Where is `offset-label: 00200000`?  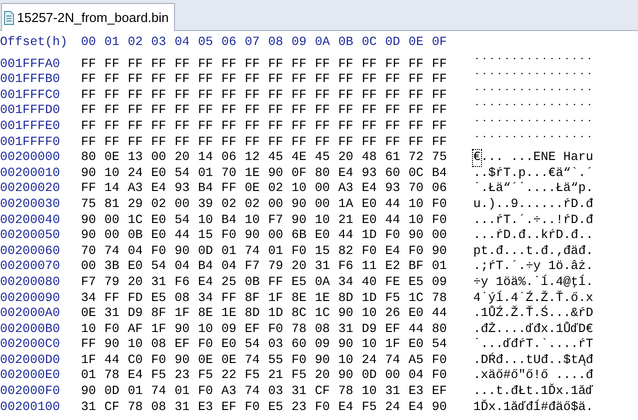 offset-label: 00200000 is located at coordinates (31, 158).